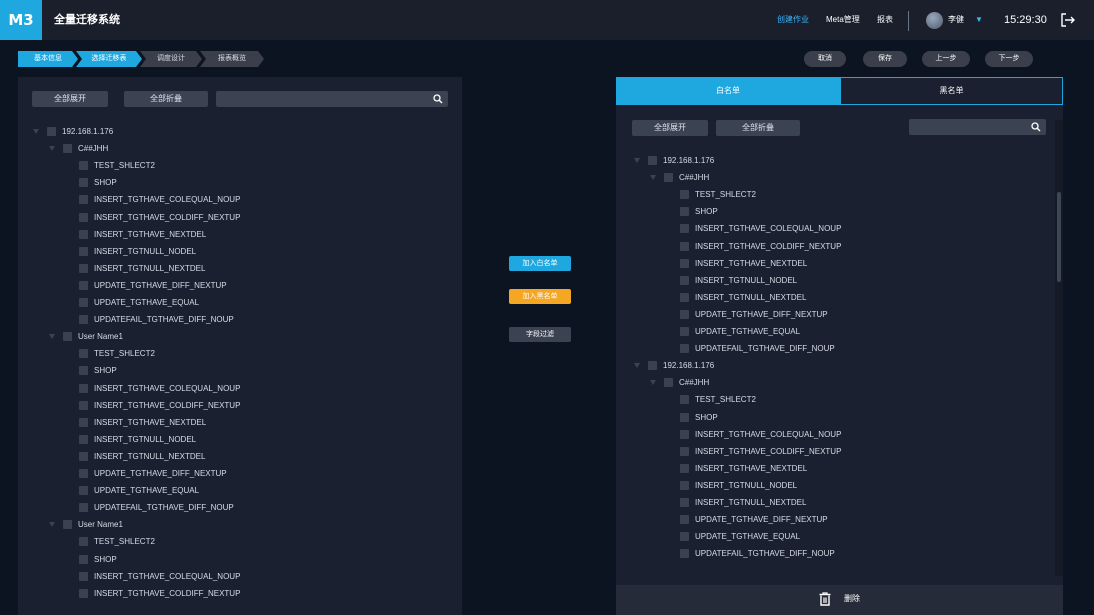 This screenshot has height=615, width=1094. I want to click on tab-whitelist: 白名单, so click(728, 91).